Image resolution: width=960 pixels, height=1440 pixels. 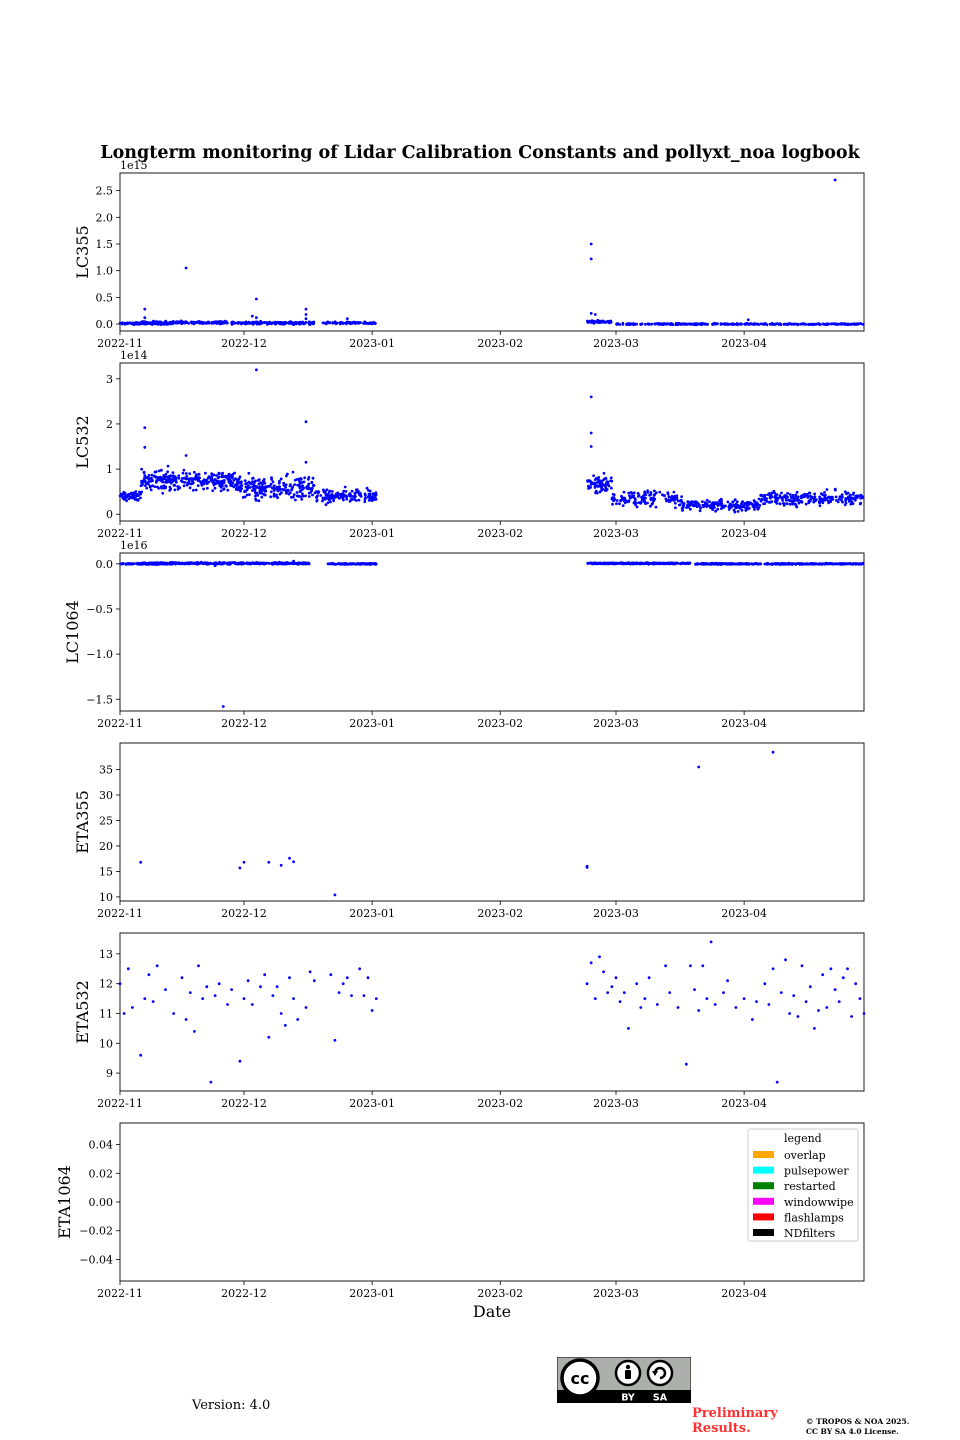 I want to click on copyright-line-2: CC BY SA 4.0 License., so click(x=852, y=1431).